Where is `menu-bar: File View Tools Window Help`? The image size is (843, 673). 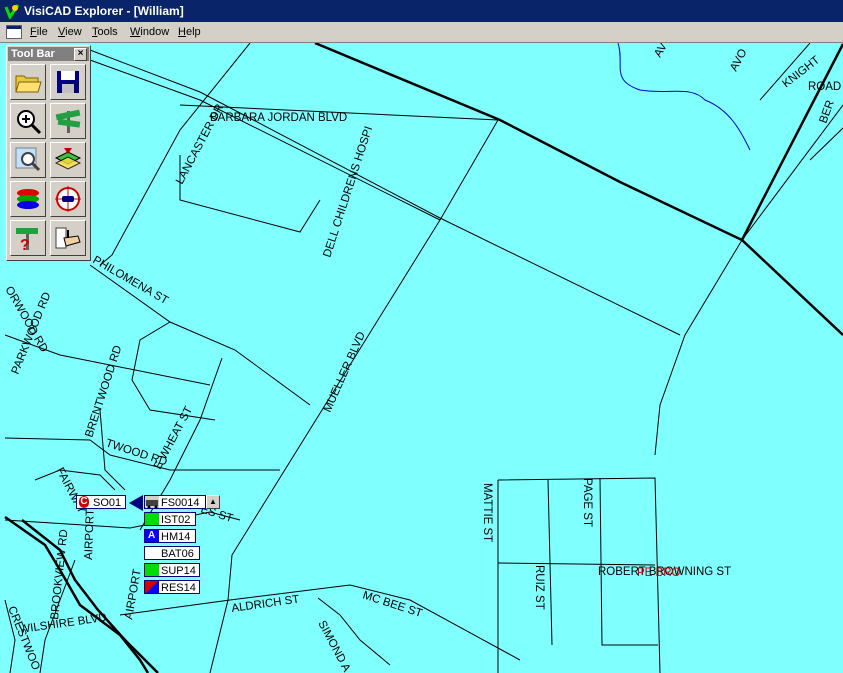 menu-bar: File View Tools Window Help is located at coordinates (421, 32).